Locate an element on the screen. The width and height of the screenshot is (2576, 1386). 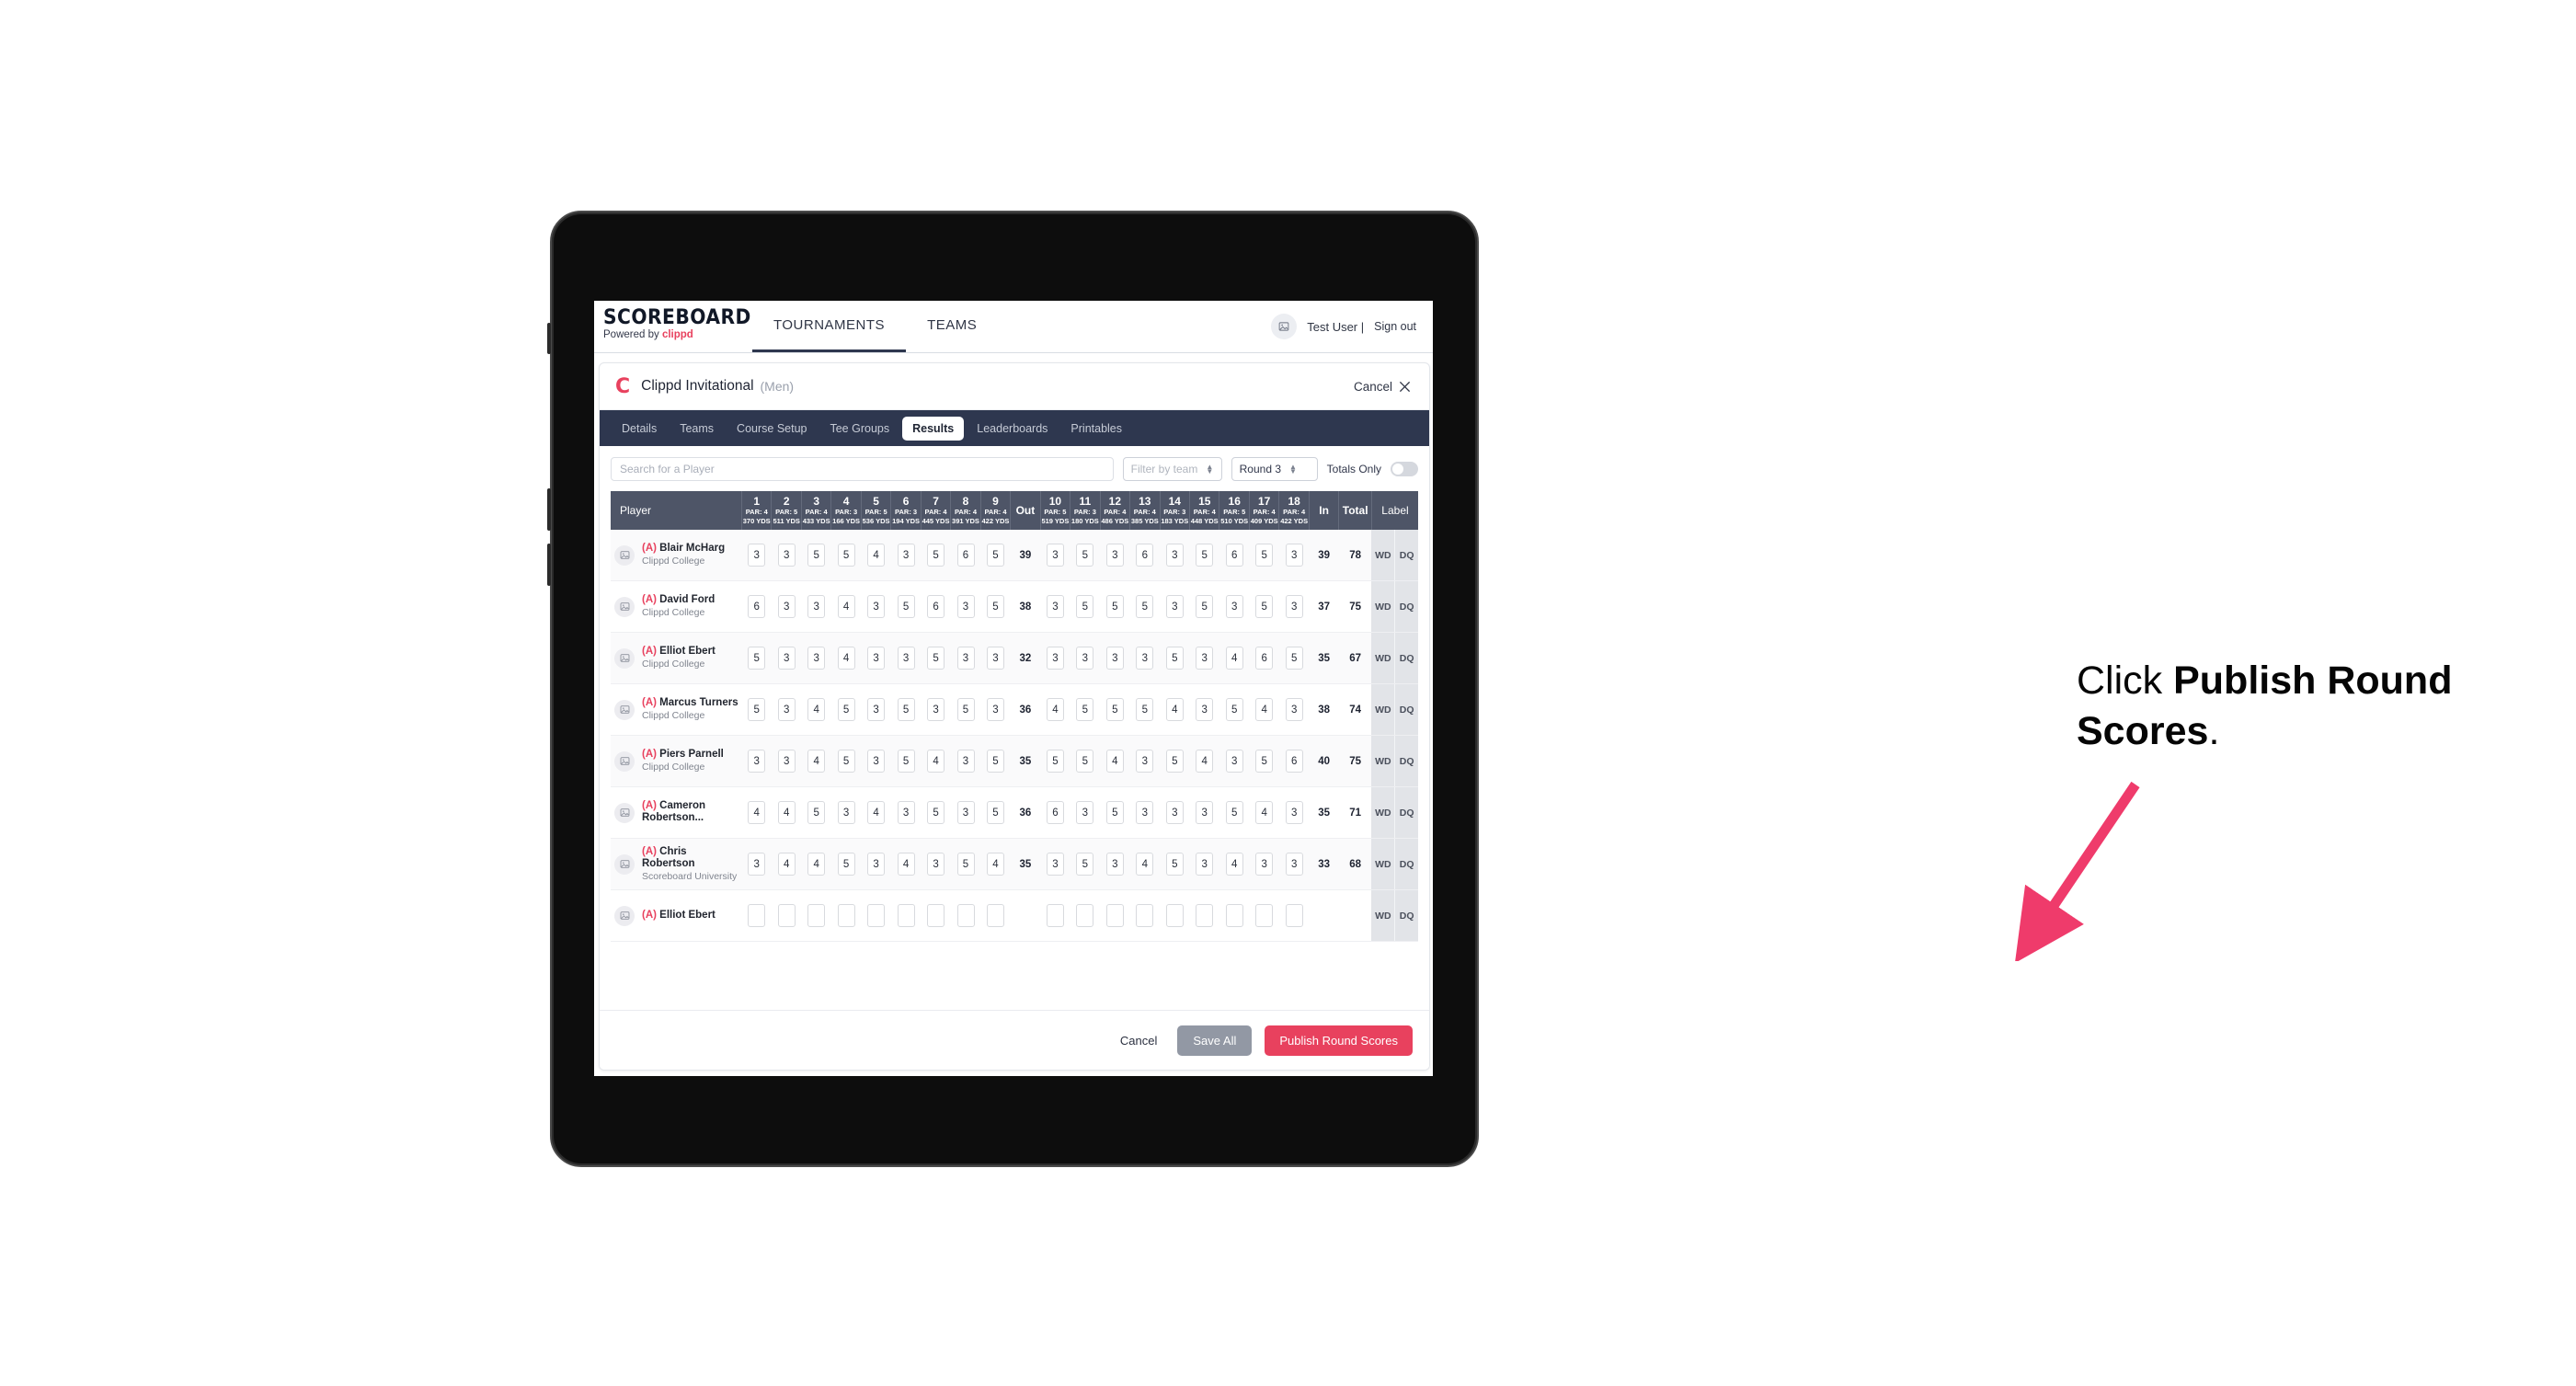
score-input-hole-3: 4 is located at coordinates (817, 864).